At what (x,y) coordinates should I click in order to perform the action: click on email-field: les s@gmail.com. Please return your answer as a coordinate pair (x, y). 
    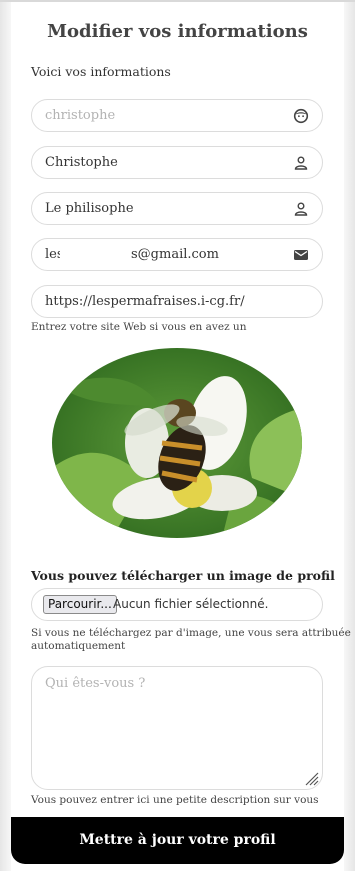
    Looking at the image, I should click on (177, 254).